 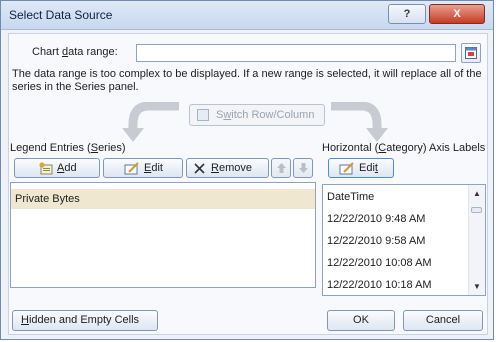 What do you see at coordinates (407, 14) in the screenshot?
I see `help-button: ?` at bounding box center [407, 14].